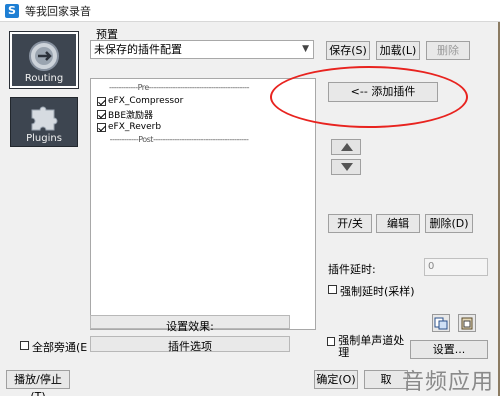 The width and height of the screenshot is (500, 396). Describe the element at coordinates (60, 347) in the screenshot. I see `bypass-all-label: 全部旁通(E` at that location.